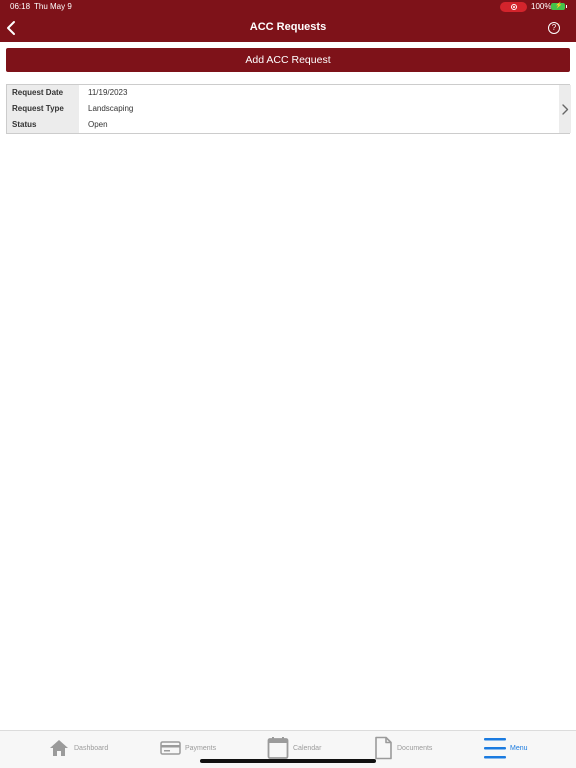 Image resolution: width=576 pixels, height=768 pixels. I want to click on document-icon, so click(383, 748).